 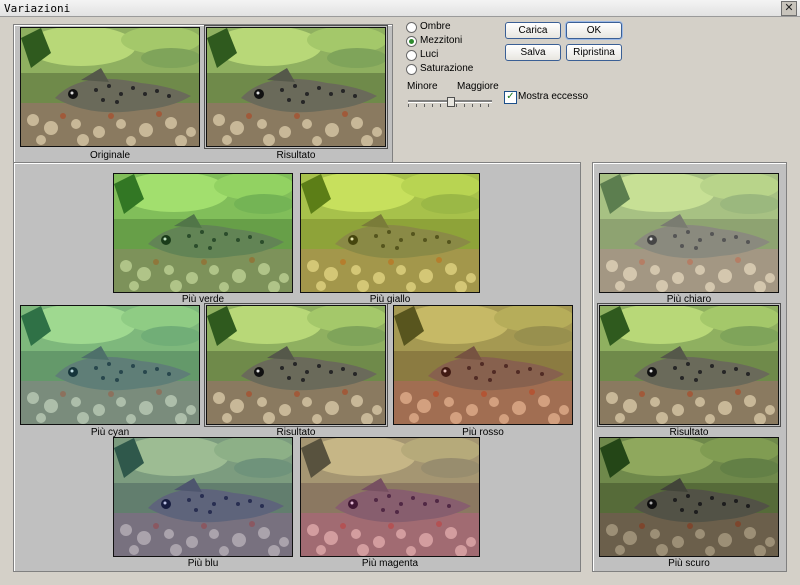 I want to click on more-yellow-image, so click(x=390, y=233).